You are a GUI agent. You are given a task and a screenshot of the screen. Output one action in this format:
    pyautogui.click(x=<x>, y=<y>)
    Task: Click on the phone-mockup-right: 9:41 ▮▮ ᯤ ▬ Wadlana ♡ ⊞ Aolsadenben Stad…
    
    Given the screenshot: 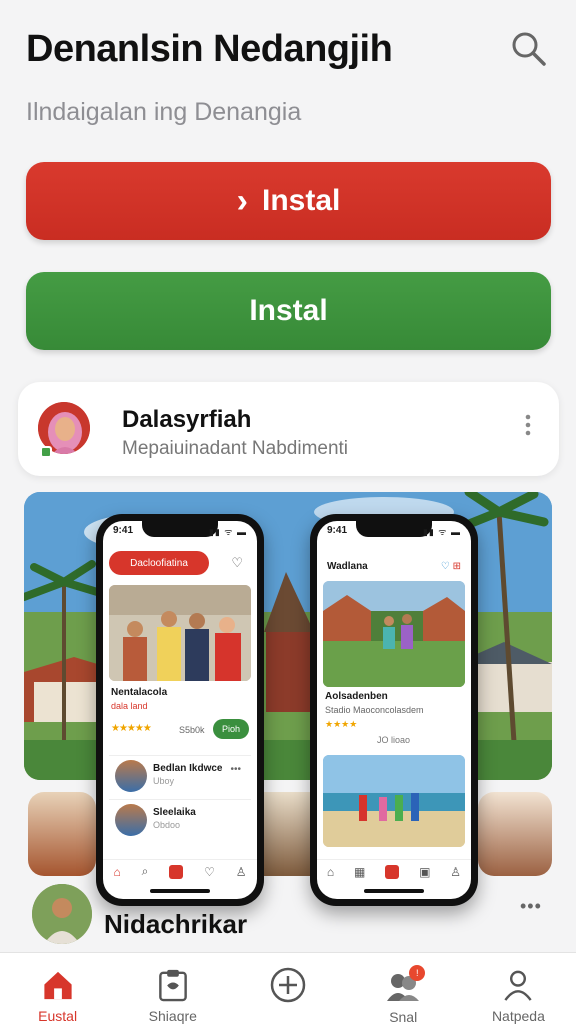 What is the action you would take?
    pyautogui.click(x=394, y=710)
    